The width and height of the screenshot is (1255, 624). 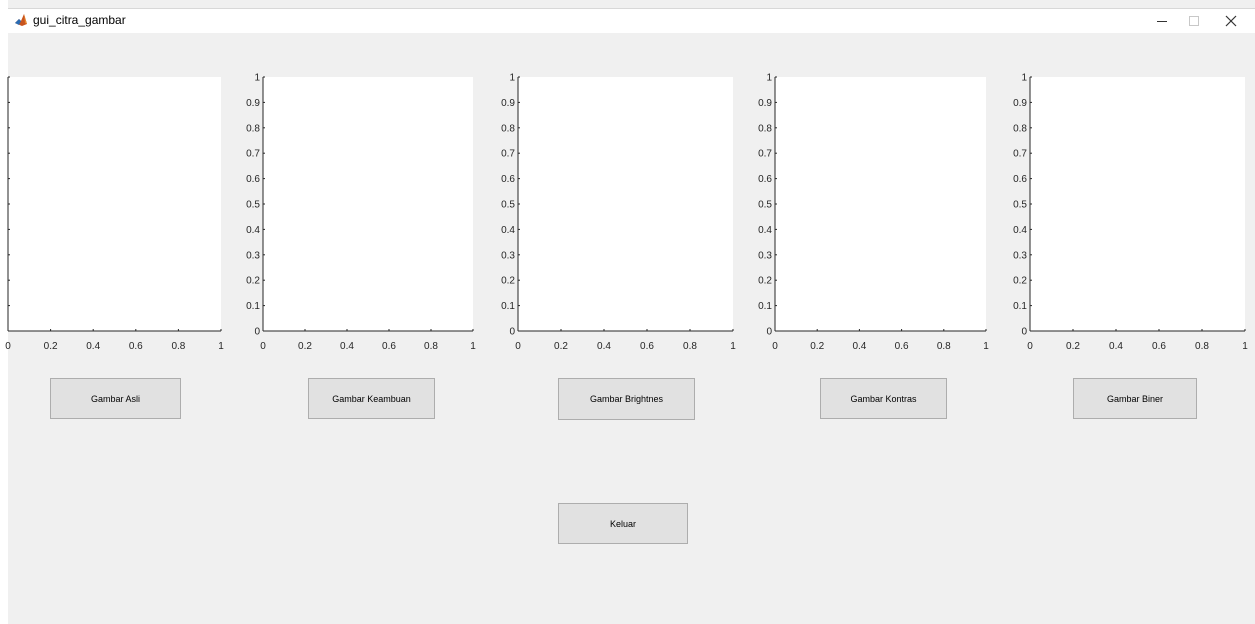 What do you see at coordinates (765, 205) in the screenshot?
I see `axes-kontras-ytick-label: 0.5` at bounding box center [765, 205].